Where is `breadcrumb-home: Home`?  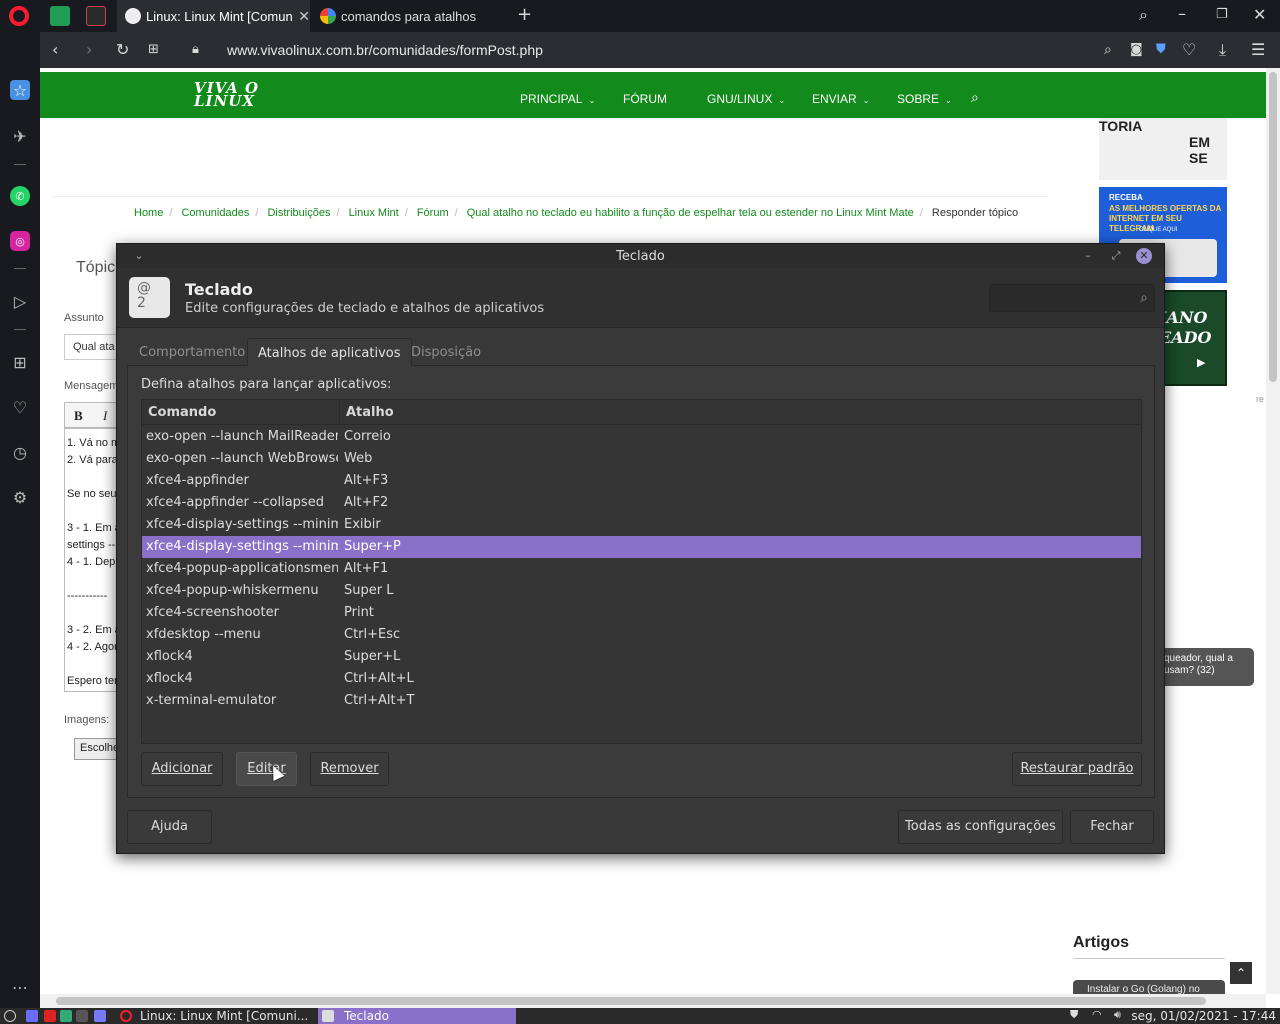 breadcrumb-home: Home is located at coordinates (148, 213).